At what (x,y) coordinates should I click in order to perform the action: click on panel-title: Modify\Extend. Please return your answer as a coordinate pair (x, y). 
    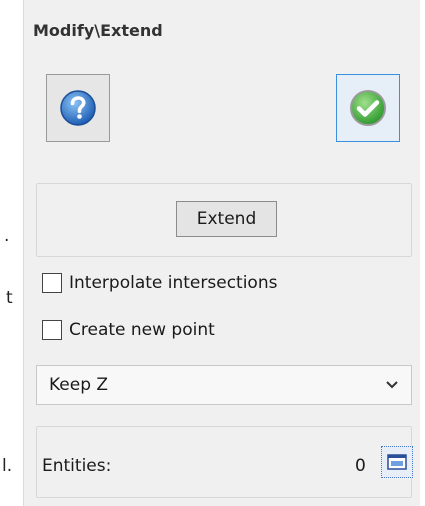
    Looking at the image, I should click on (98, 30).